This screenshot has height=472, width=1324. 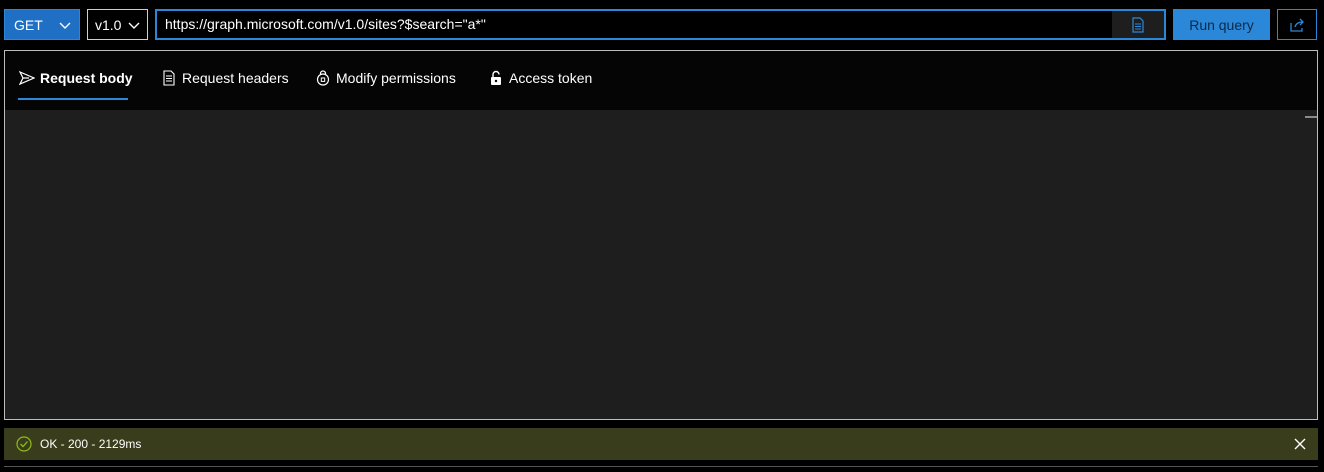 I want to click on lock-shield-icon, so click(x=323, y=78).